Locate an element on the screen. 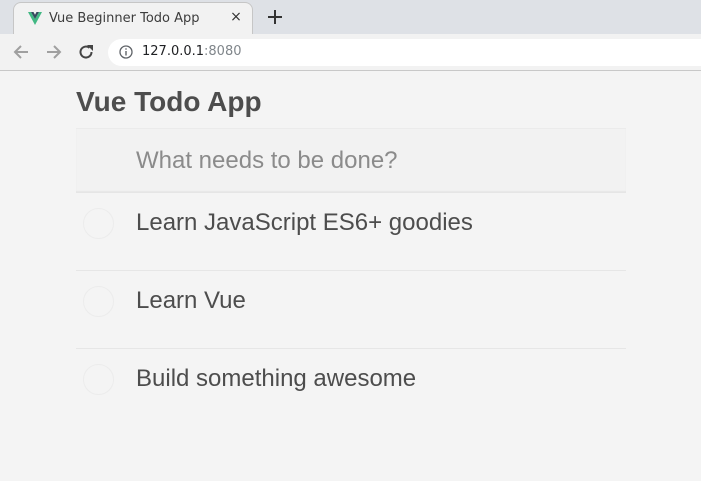  address-bar: 127.0.0.1:8080 is located at coordinates (404, 52).